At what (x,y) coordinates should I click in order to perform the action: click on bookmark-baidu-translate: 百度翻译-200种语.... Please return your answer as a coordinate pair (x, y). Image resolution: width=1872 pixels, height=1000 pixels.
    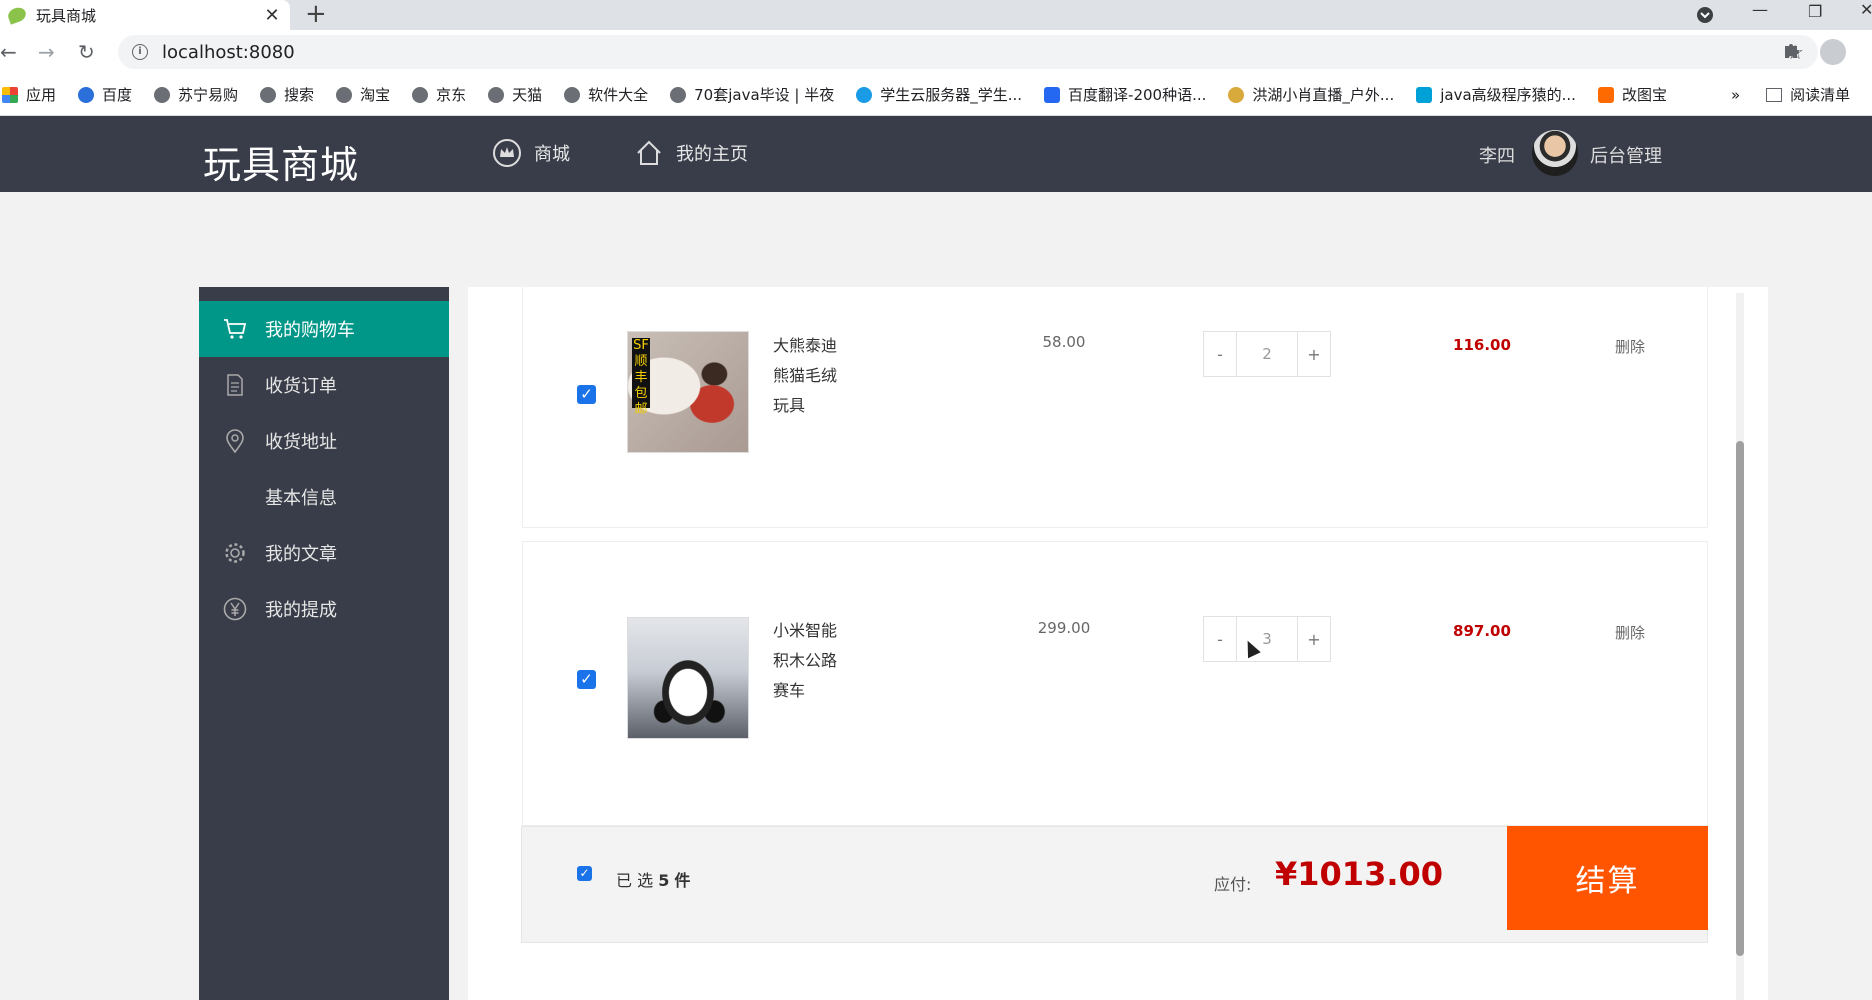
    Looking at the image, I should click on (1125, 94).